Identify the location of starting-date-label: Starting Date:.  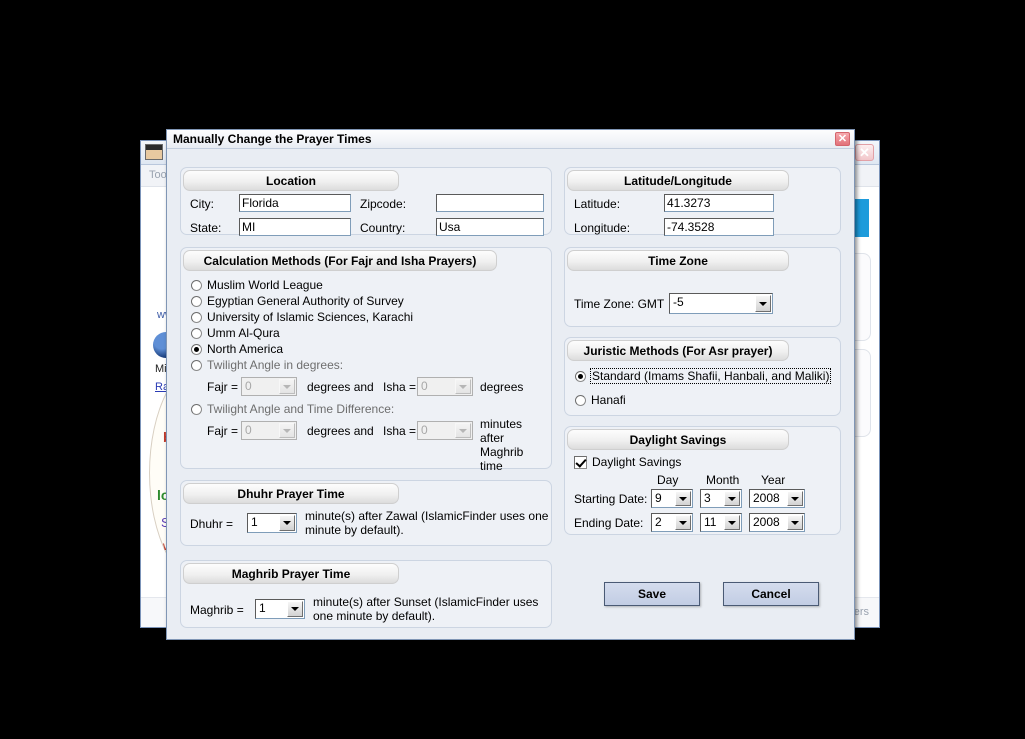
(611, 499).